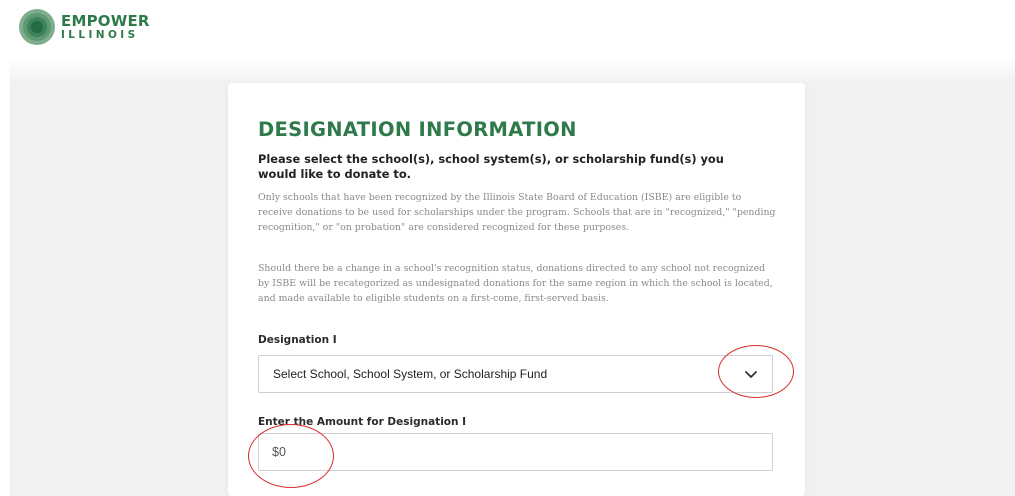 The image size is (1015, 496). I want to click on section-title: DESIGNATION INFORMATION, so click(417, 129).